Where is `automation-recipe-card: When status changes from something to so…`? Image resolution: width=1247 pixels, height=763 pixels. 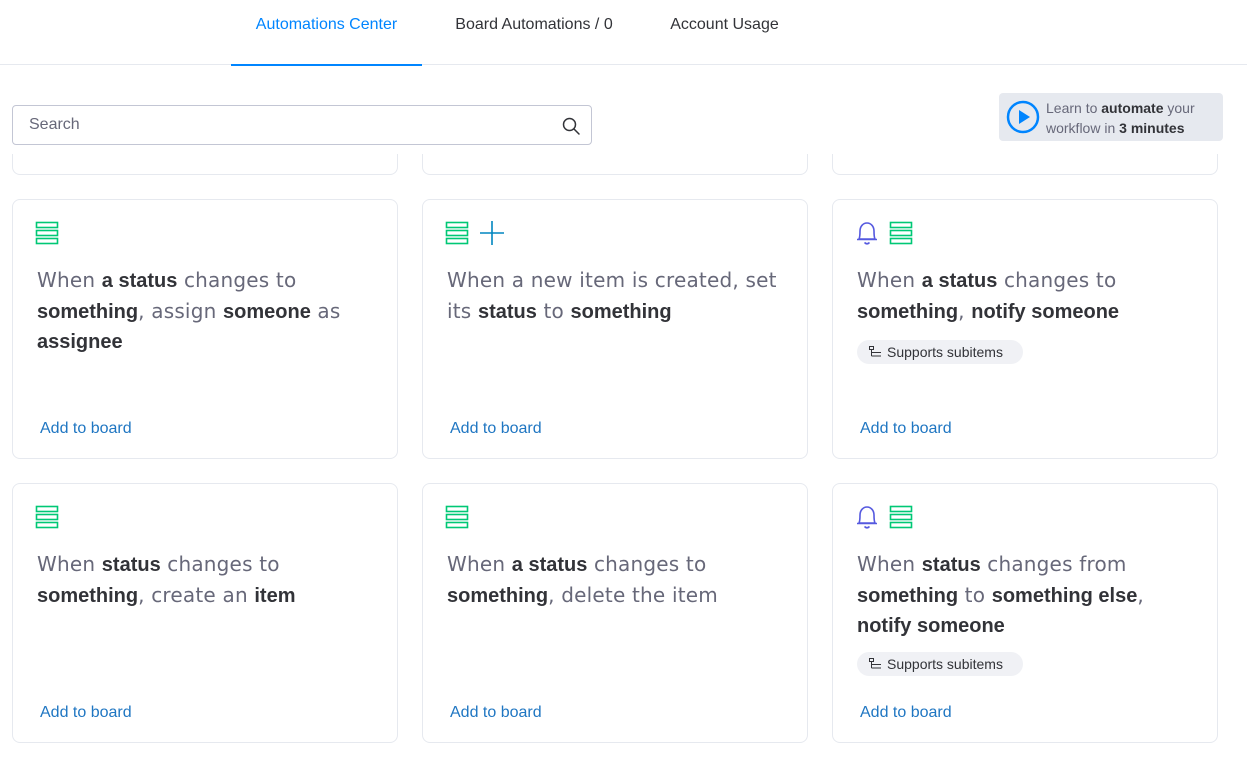 automation-recipe-card: When status changes from something to so… is located at coordinates (1025, 613).